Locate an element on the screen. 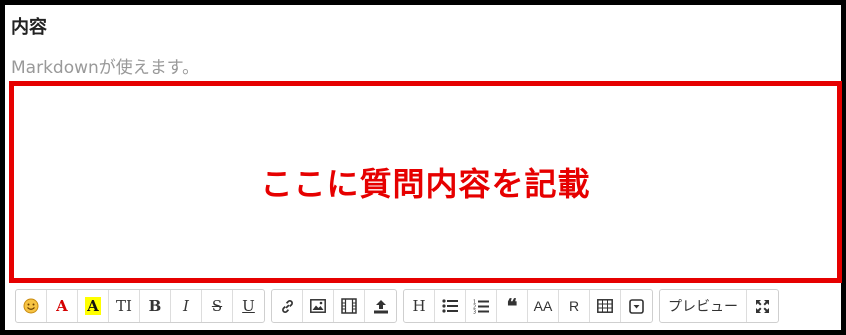 The height and width of the screenshot is (335, 846). table-icon is located at coordinates (605, 306).